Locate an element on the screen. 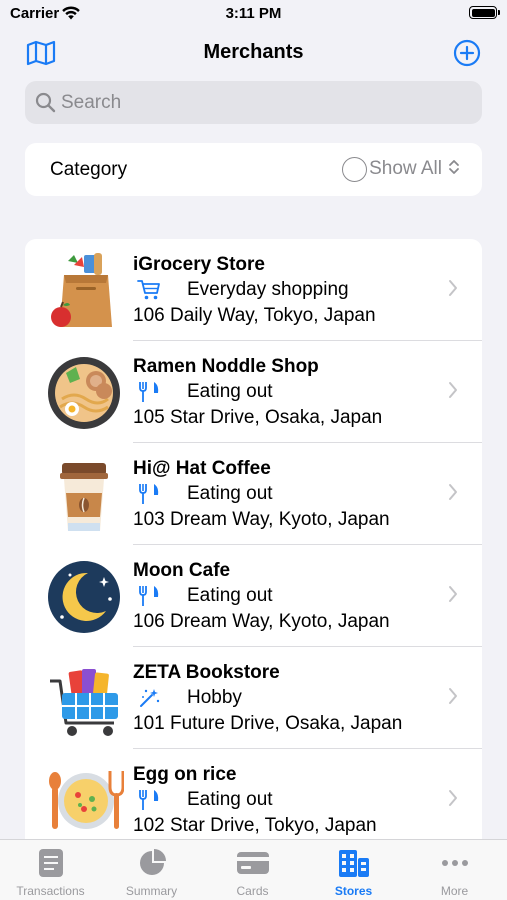  coffee-cup-icon is located at coordinates (86, 495).